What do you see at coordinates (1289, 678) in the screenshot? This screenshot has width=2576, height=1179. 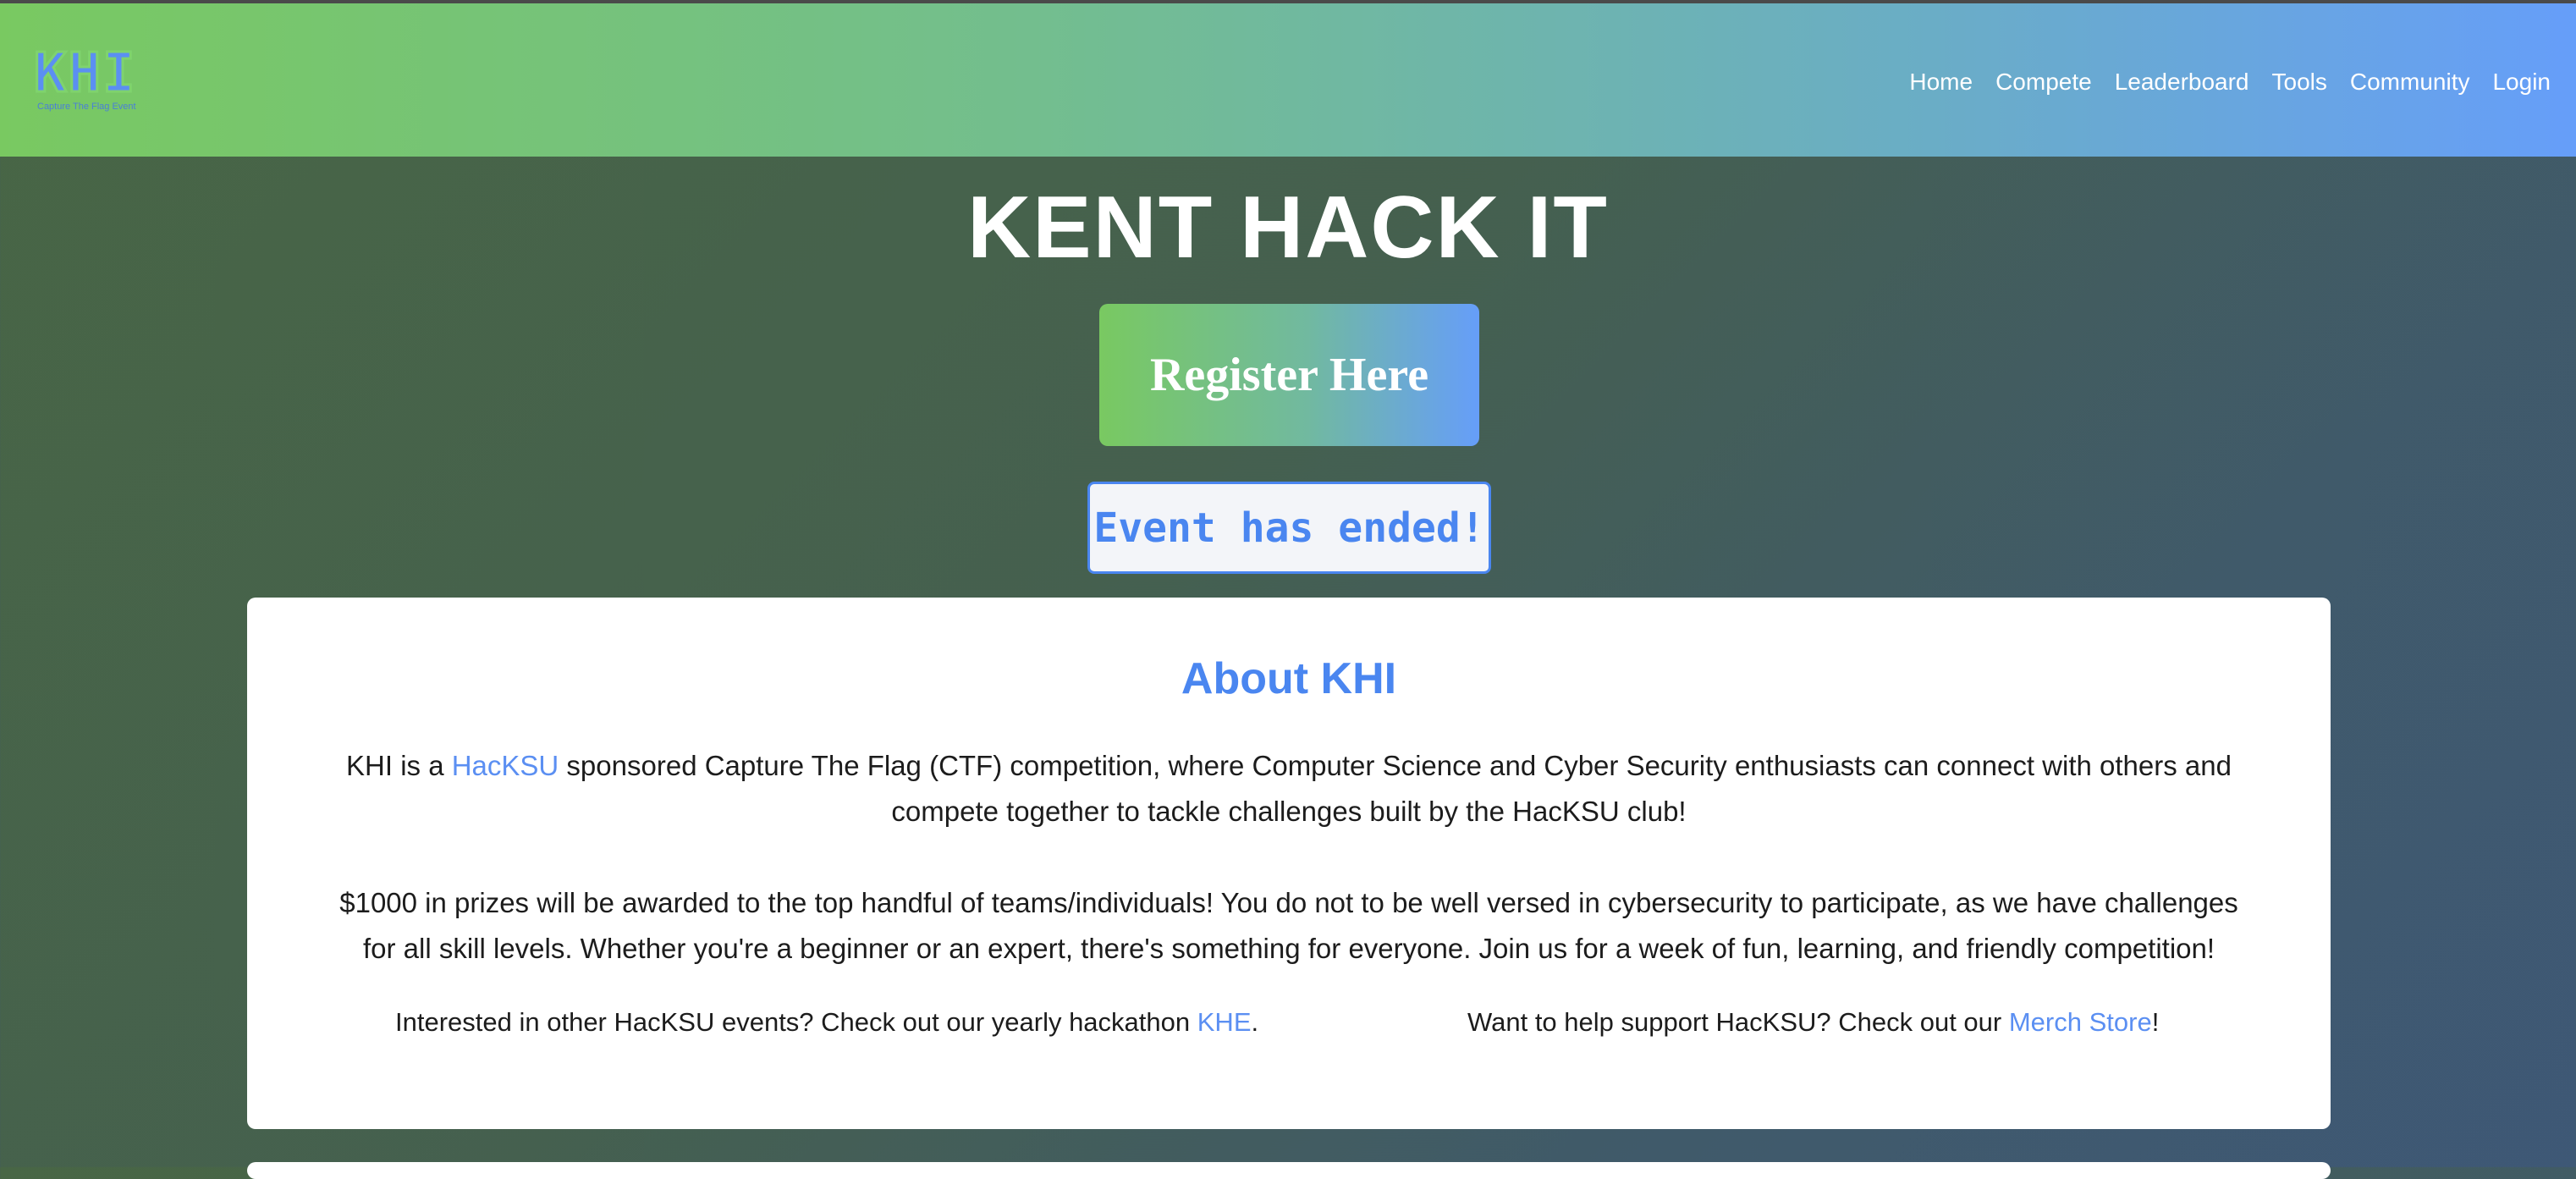 I see `about-title: About KHI` at bounding box center [1289, 678].